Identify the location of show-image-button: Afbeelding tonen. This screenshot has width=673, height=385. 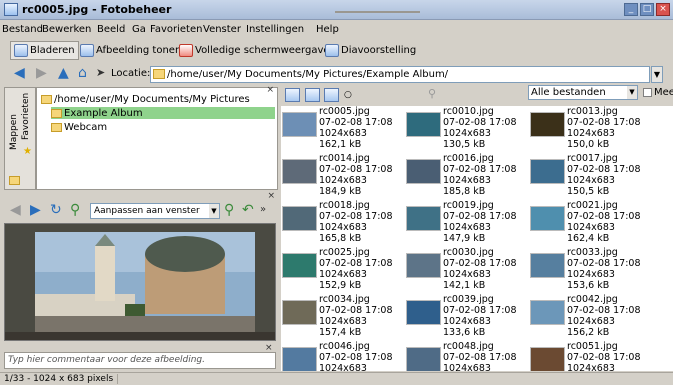
(130, 50).